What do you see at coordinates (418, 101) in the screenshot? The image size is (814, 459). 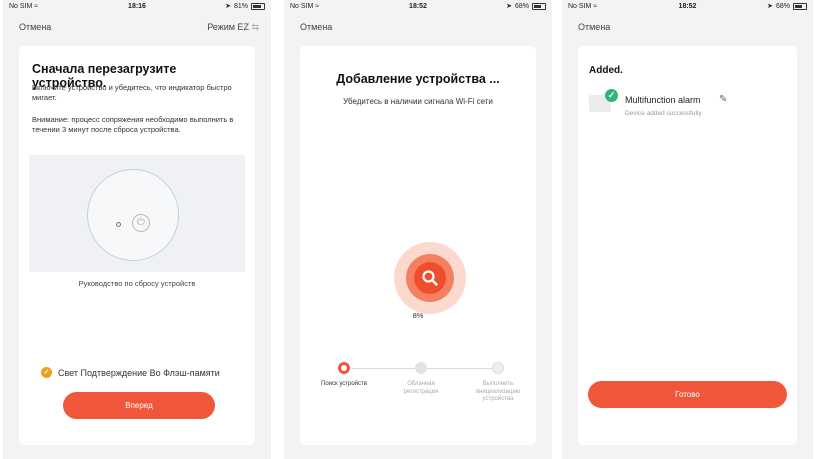 I see `wifi-hint: Убедитесь в наличии сигнала Wi-Fi сети` at bounding box center [418, 101].